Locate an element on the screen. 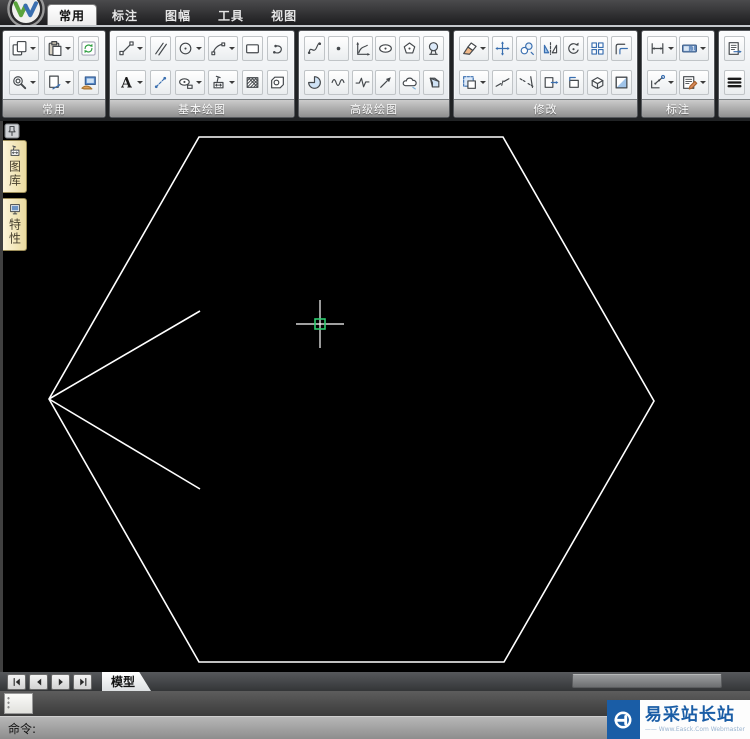  spline-button is located at coordinates (314, 48).